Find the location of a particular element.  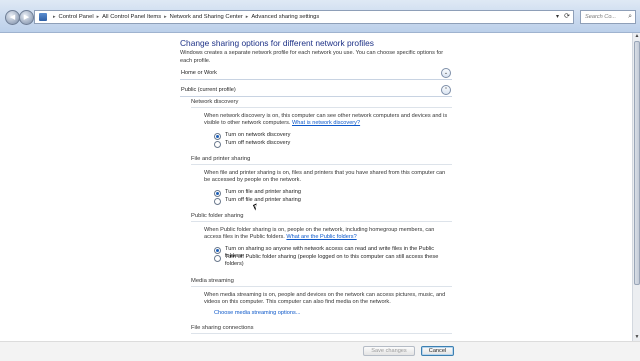

vertical-scrollbar: ▲ ▼ is located at coordinates (636, 187).